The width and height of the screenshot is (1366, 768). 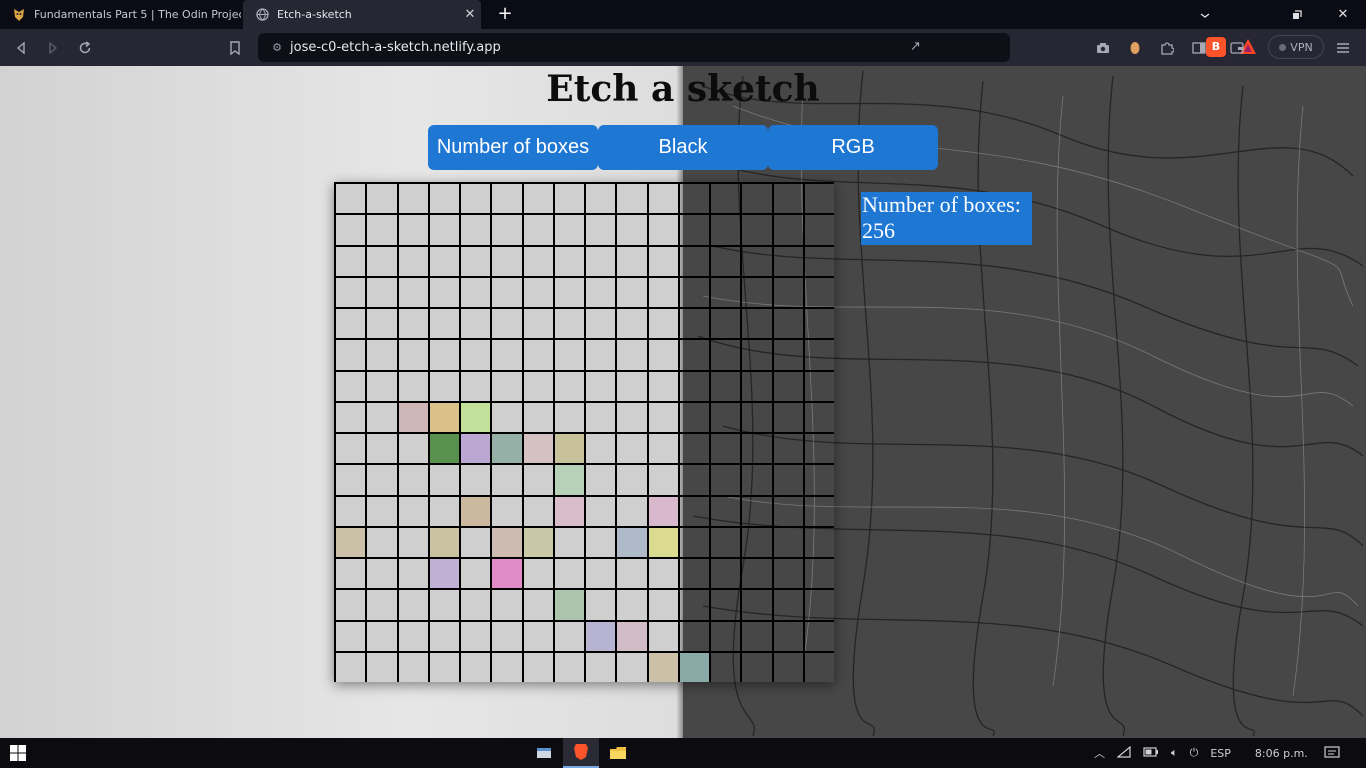 What do you see at coordinates (505, 14) in the screenshot?
I see `new-tab-button: +` at bounding box center [505, 14].